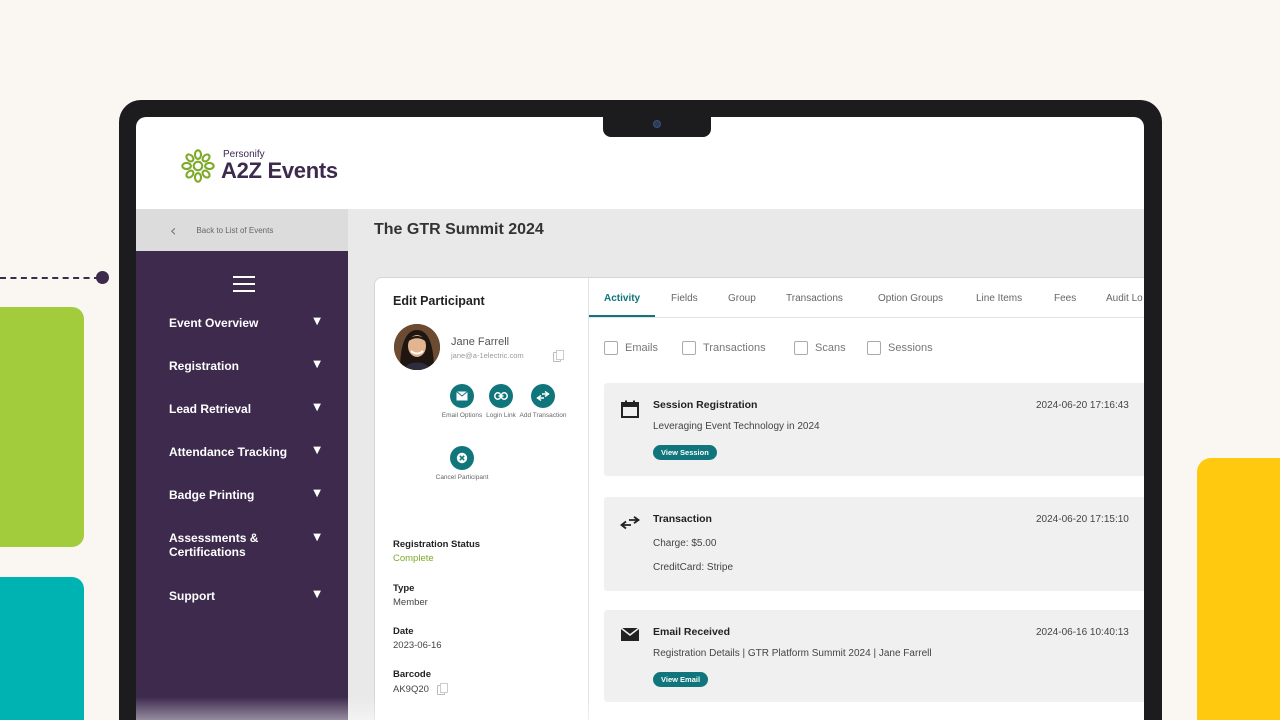  I want to click on activity-detail: Charge: $5.00, so click(685, 543).